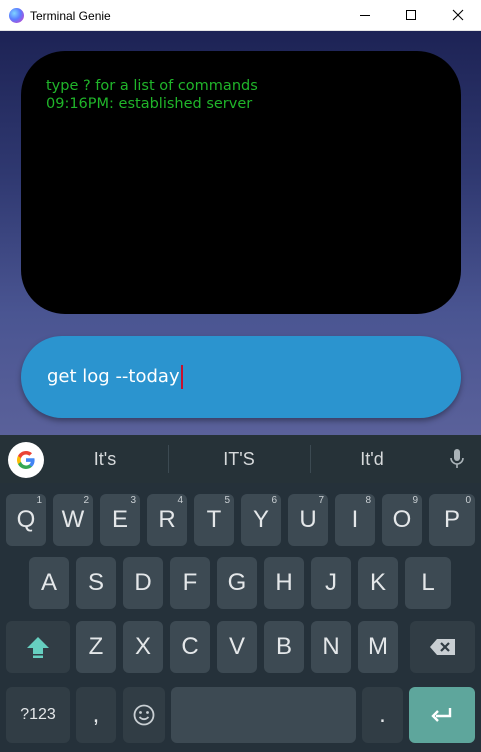  I want to click on emoji-smiley-icon, so click(144, 715).